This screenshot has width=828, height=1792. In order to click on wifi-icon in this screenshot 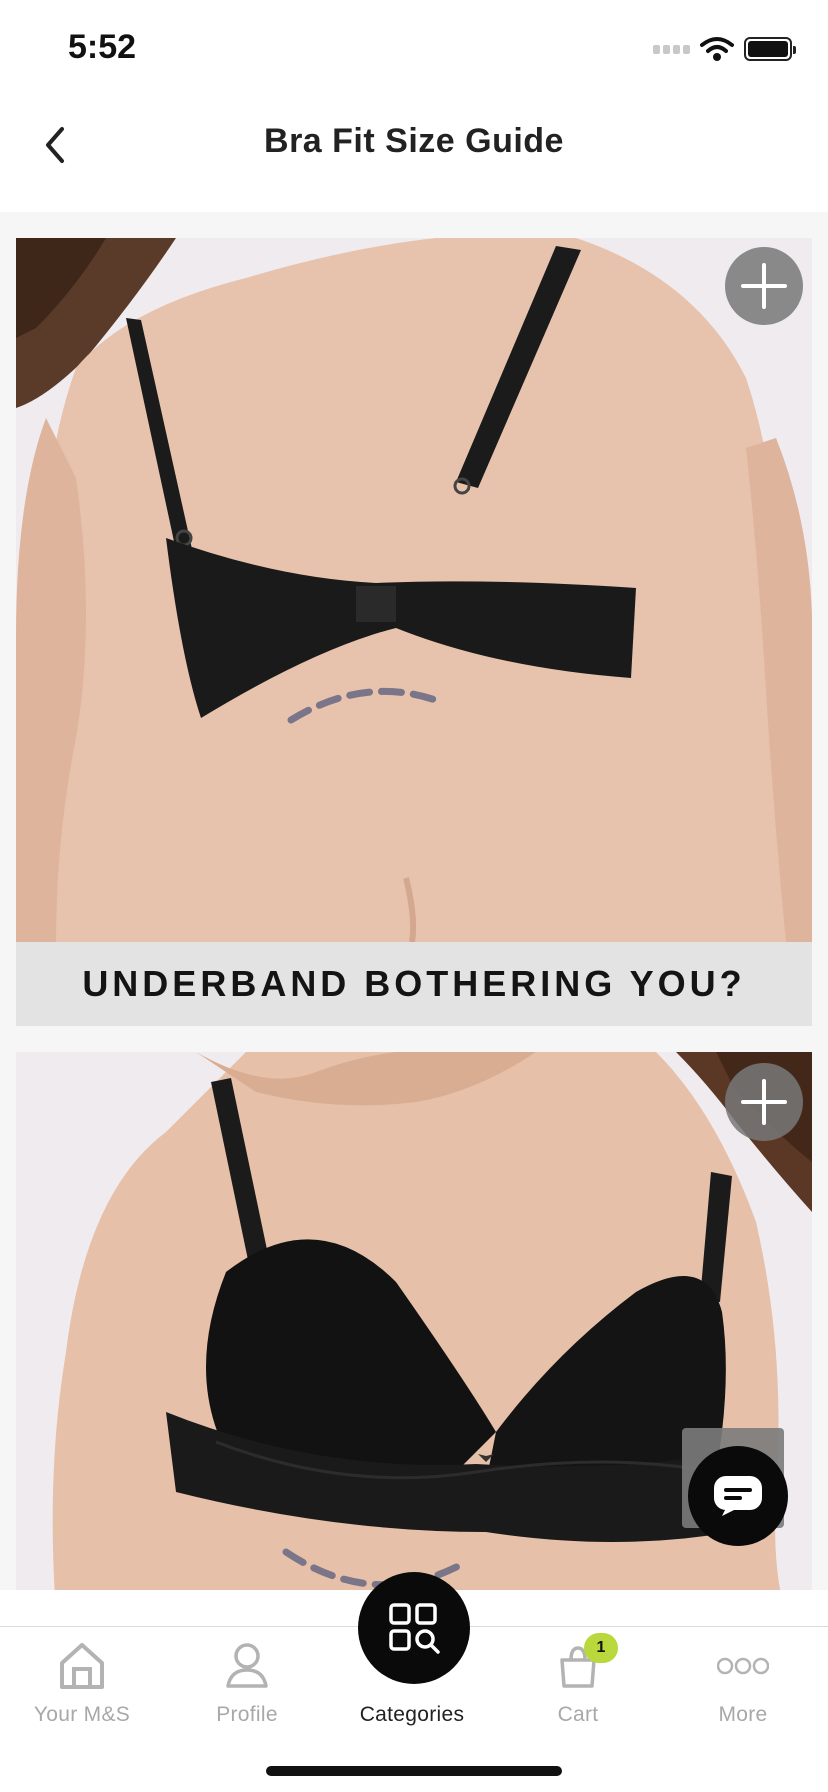, I will do `click(717, 49)`.